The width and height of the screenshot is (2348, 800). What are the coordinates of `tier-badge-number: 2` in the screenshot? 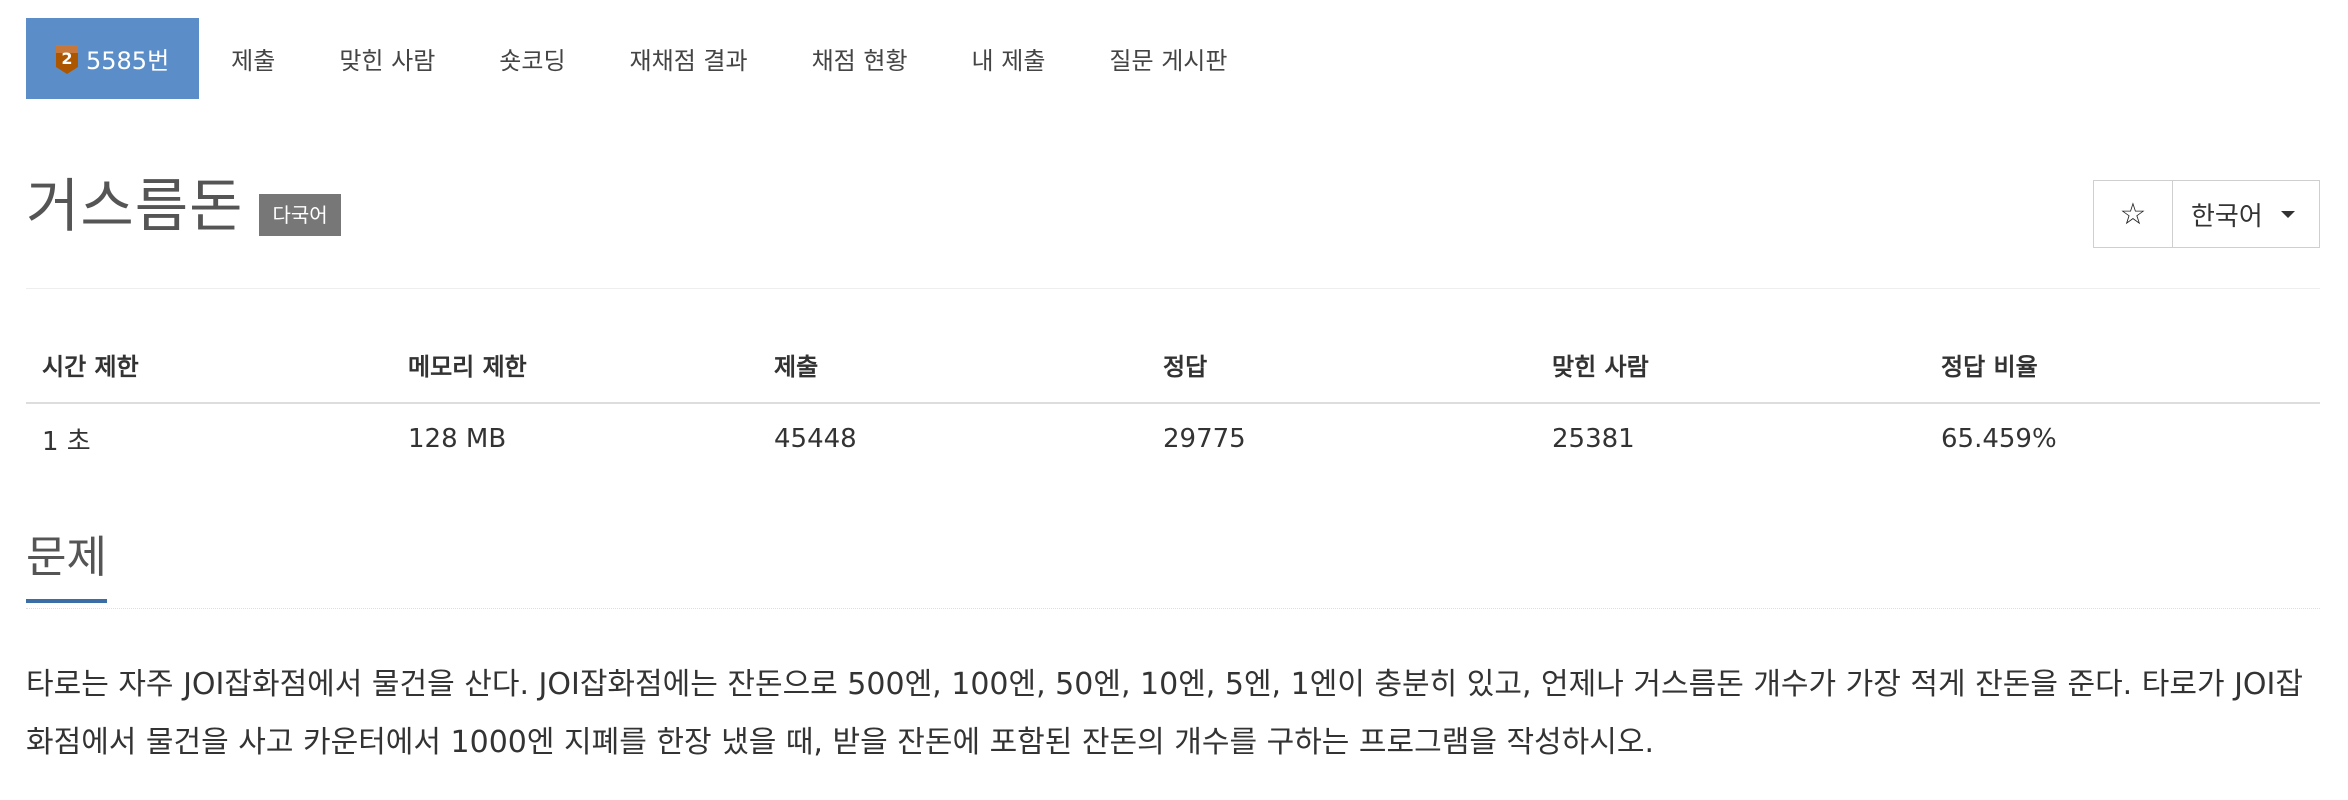 It's located at (66, 58).